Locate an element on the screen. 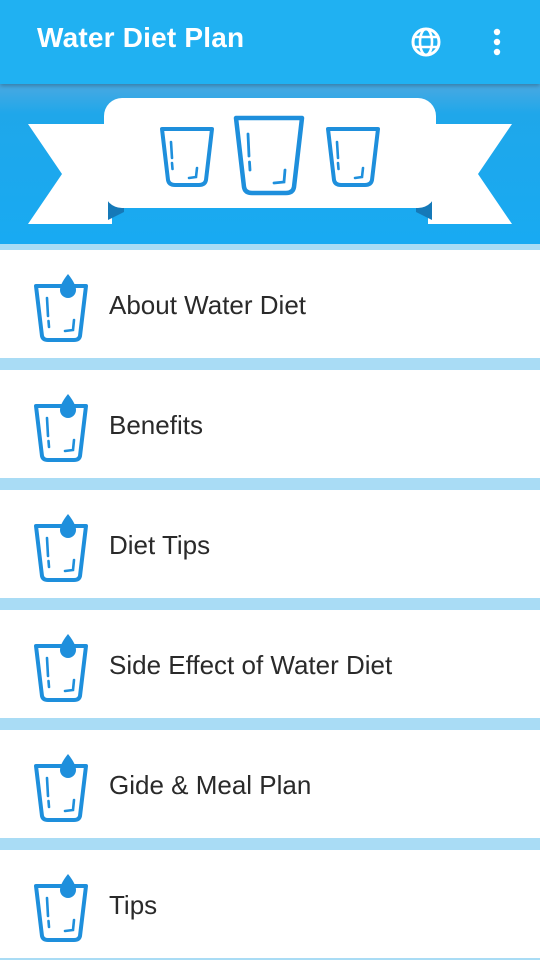 This screenshot has width=540, height=960. menu-item-label: Diet Tips is located at coordinates (160, 545).